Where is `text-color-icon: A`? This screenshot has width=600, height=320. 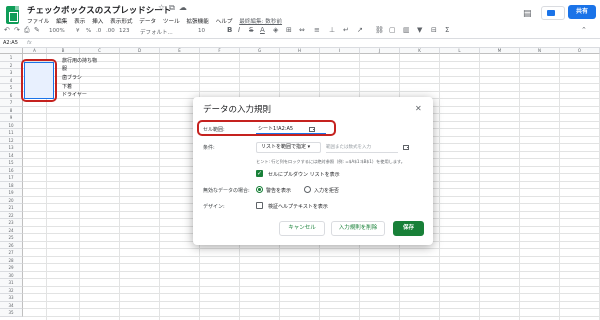 text-color-icon: A is located at coordinates (262, 30).